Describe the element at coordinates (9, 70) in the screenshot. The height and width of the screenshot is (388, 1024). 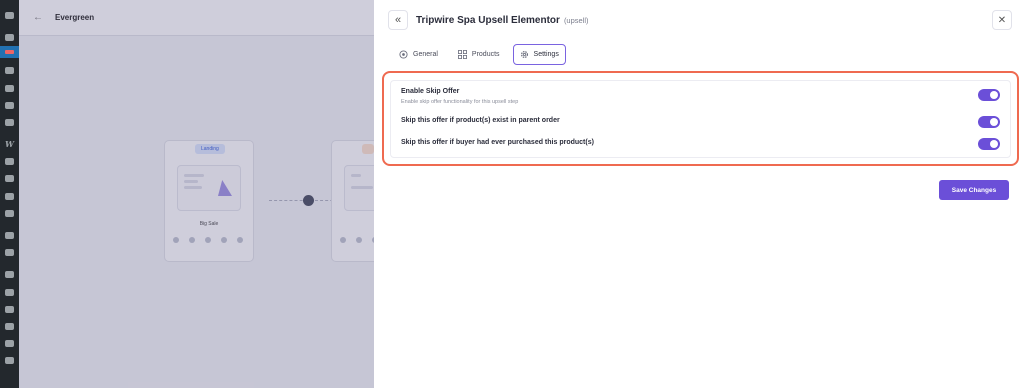
I see `layers-icon` at that location.